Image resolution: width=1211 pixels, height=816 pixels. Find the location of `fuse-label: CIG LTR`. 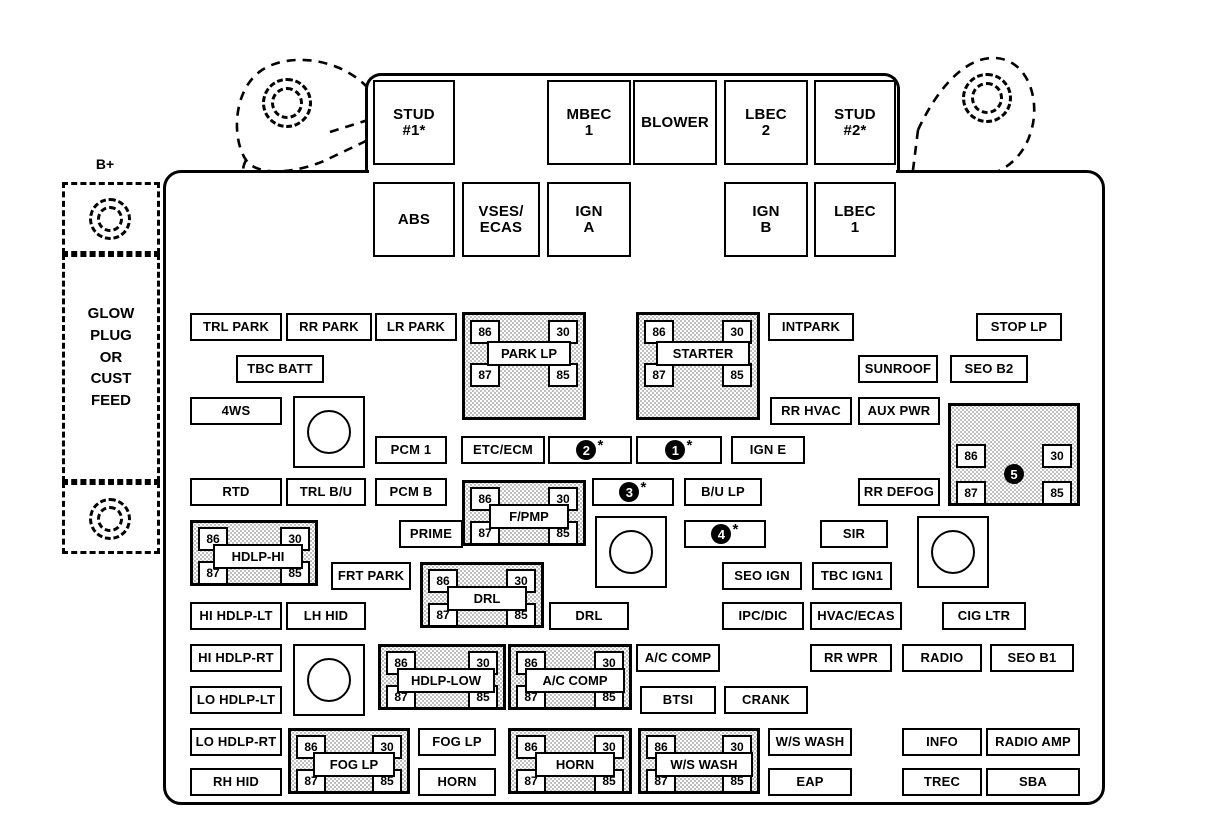

fuse-label: CIG LTR is located at coordinates (984, 616).